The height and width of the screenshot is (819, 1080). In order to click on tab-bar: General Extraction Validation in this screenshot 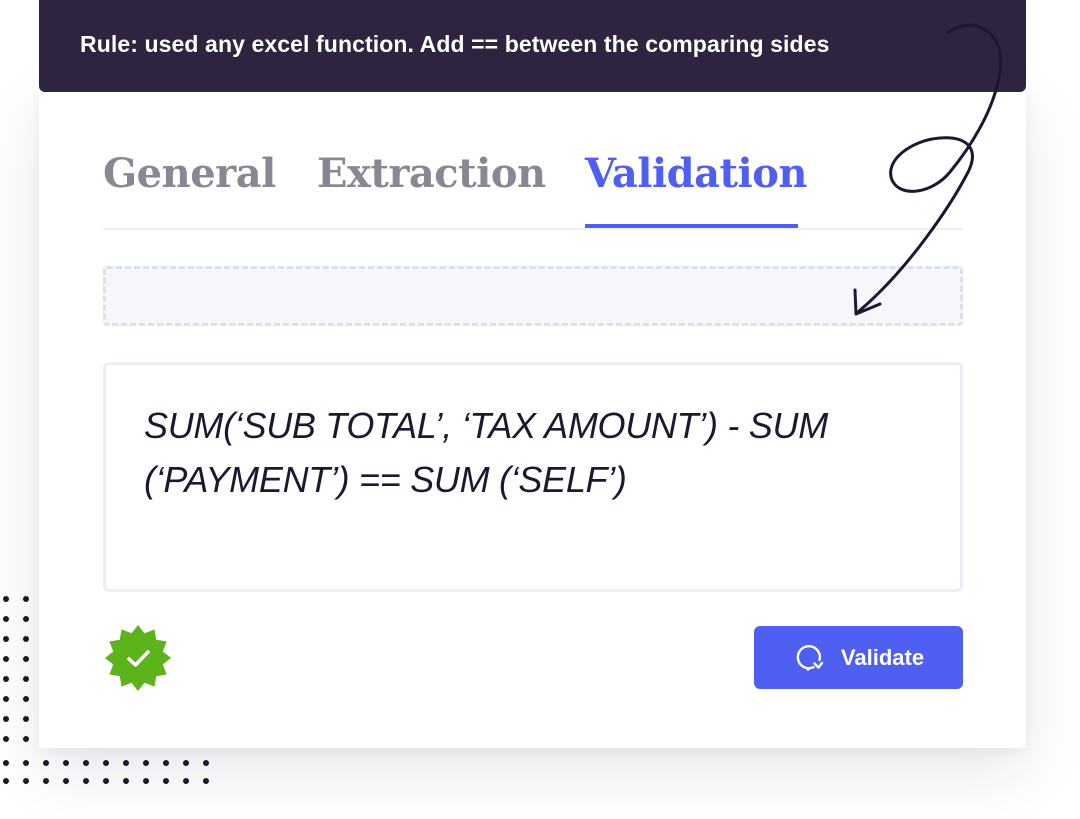, I will do `click(533, 190)`.